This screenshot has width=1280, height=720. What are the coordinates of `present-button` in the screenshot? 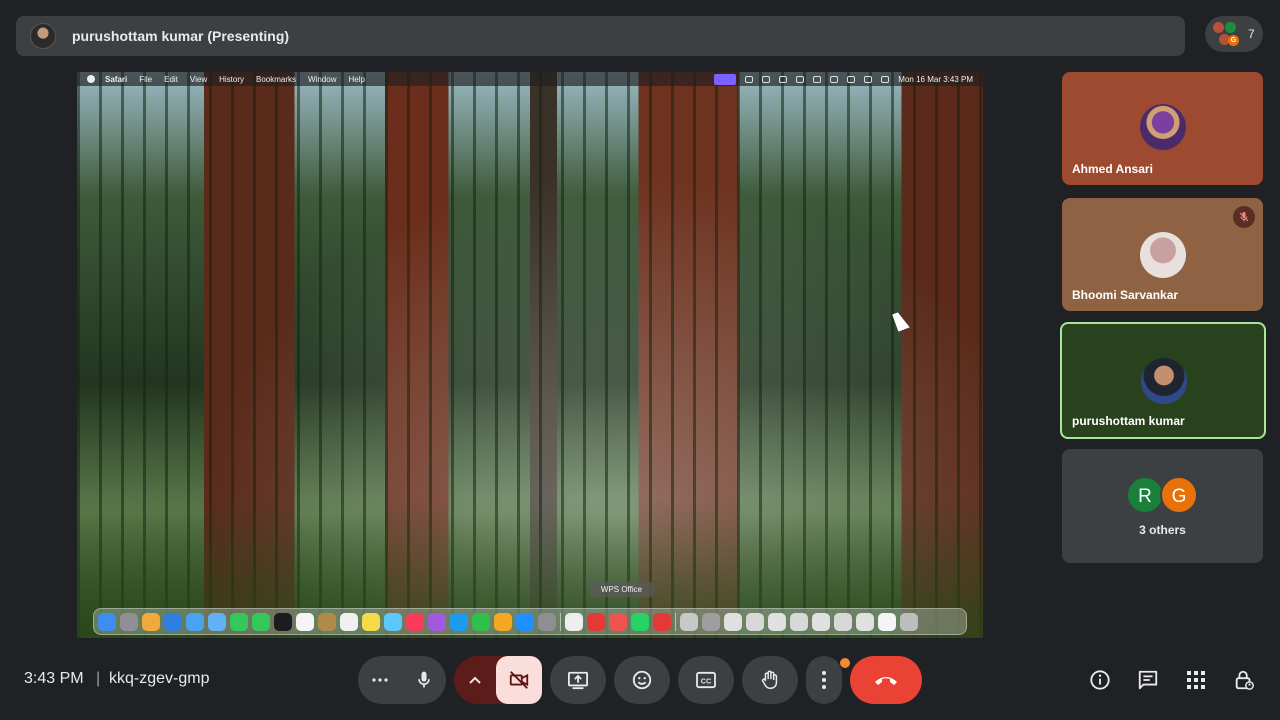 It's located at (578, 680).